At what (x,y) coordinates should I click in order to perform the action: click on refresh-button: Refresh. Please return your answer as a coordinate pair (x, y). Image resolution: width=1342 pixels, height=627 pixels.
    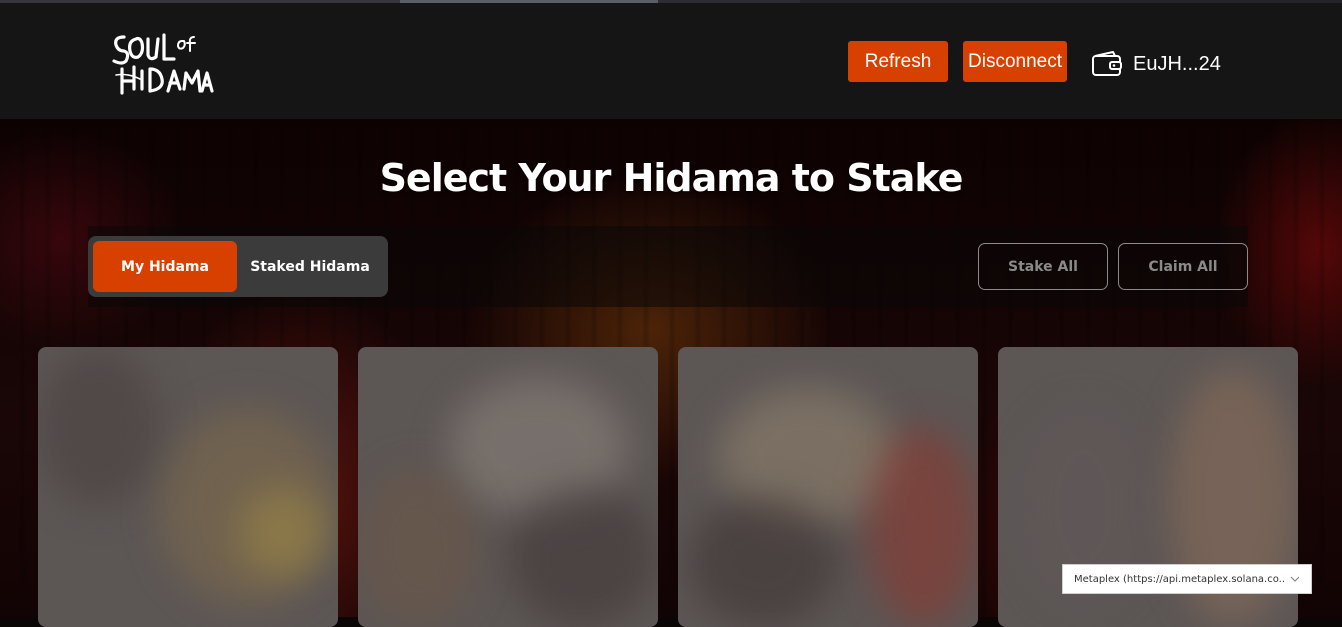
    Looking at the image, I should click on (898, 61).